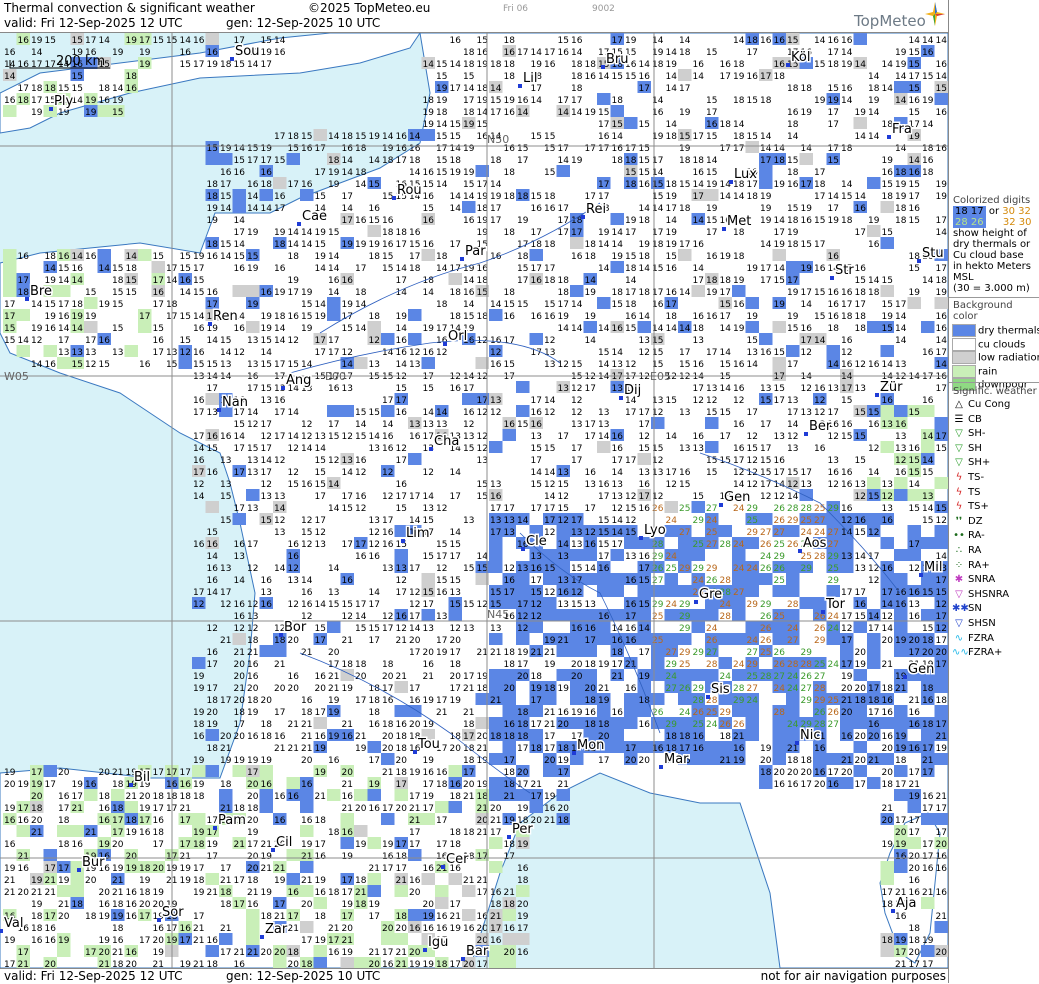 The width and height of the screenshot is (1039, 984). I want to click on legend-wx-label: SN, so click(975, 609).